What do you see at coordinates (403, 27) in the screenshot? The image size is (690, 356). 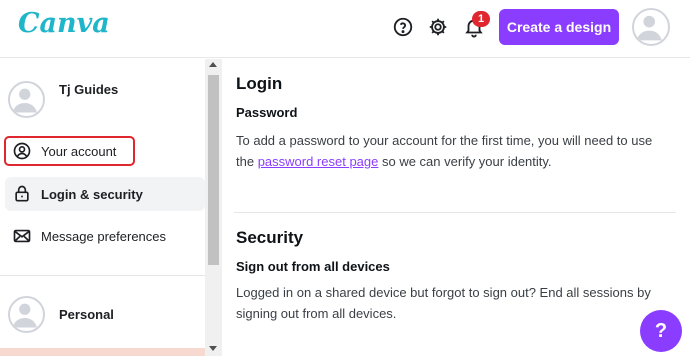 I see `help-circle-icon` at bounding box center [403, 27].